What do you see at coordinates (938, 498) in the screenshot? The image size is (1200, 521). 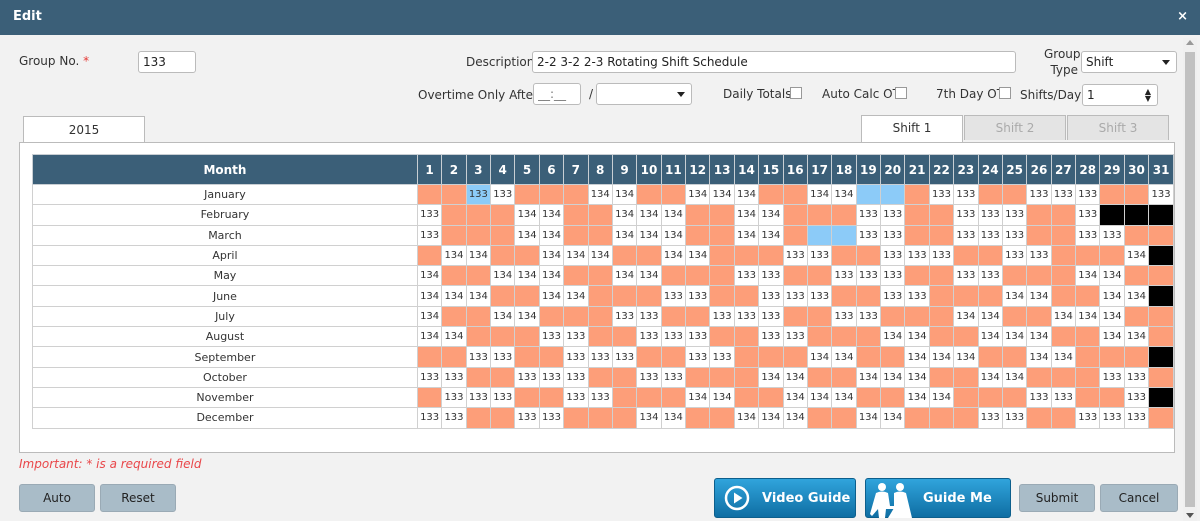 I see `guide-me-button: Guide Me` at bounding box center [938, 498].